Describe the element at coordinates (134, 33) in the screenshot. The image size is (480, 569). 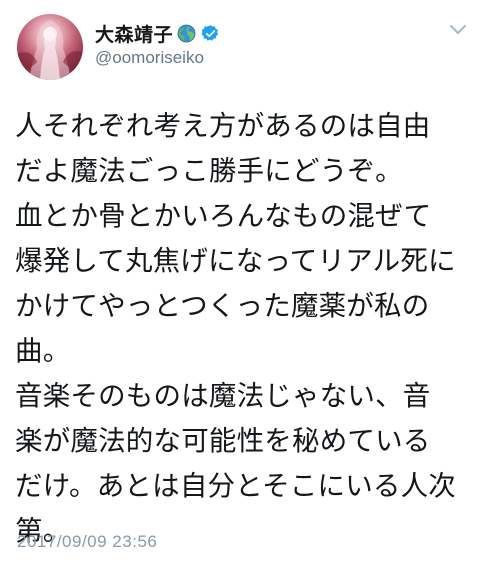
I see `display-name: 大森靖子` at that location.